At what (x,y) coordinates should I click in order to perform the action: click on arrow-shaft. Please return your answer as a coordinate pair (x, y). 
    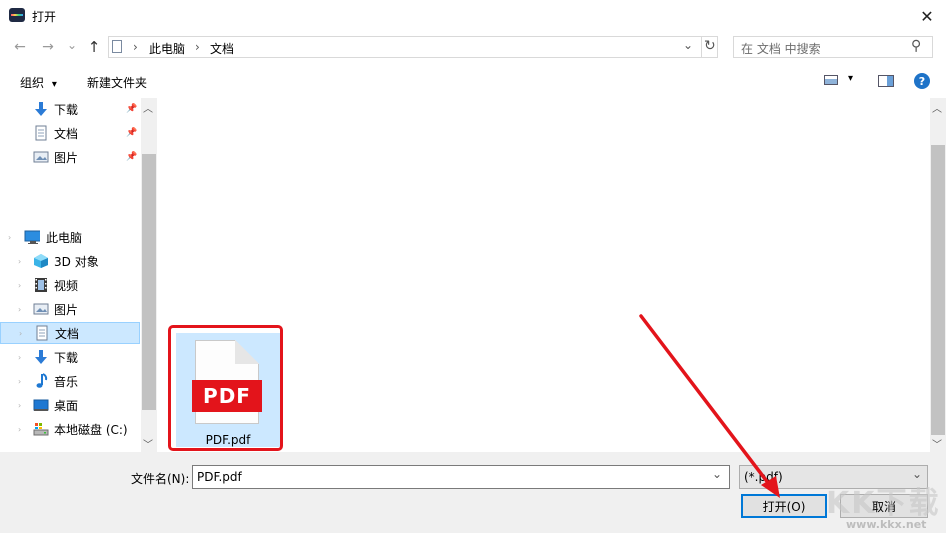
    Looking at the image, I should click on (706, 402).